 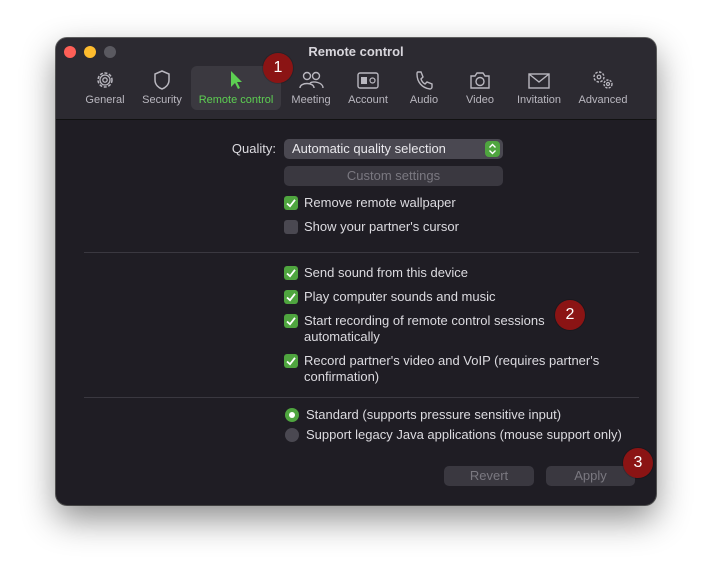 What do you see at coordinates (253, 148) in the screenshot?
I see `quality-label: Quality:` at bounding box center [253, 148].